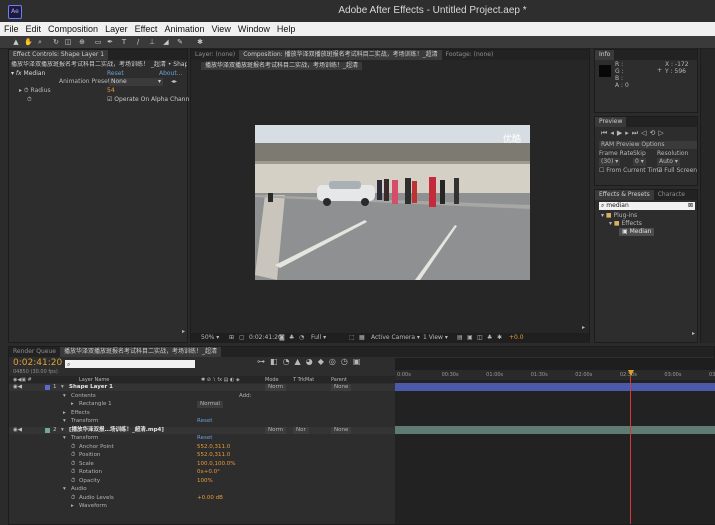 Image resolution: width=715 pixels, height=525 pixels. I want to click on resolution-dropdown-preview: Auto ▾, so click(668, 162).